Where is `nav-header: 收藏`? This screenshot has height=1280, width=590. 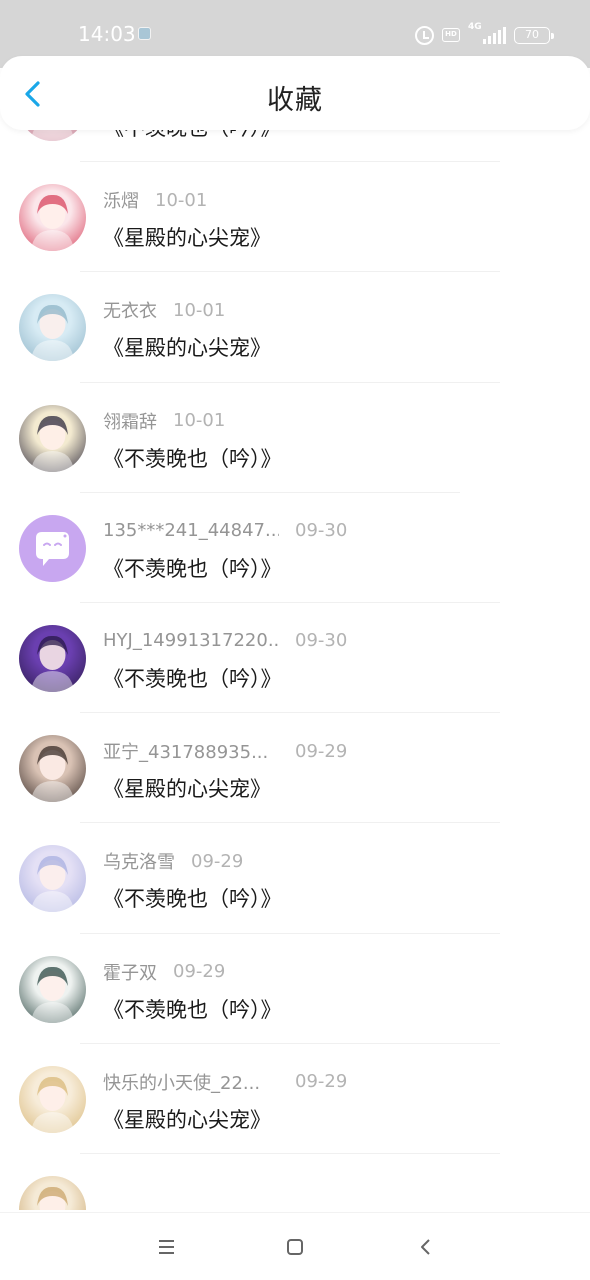 nav-header: 收藏 is located at coordinates (295, 93).